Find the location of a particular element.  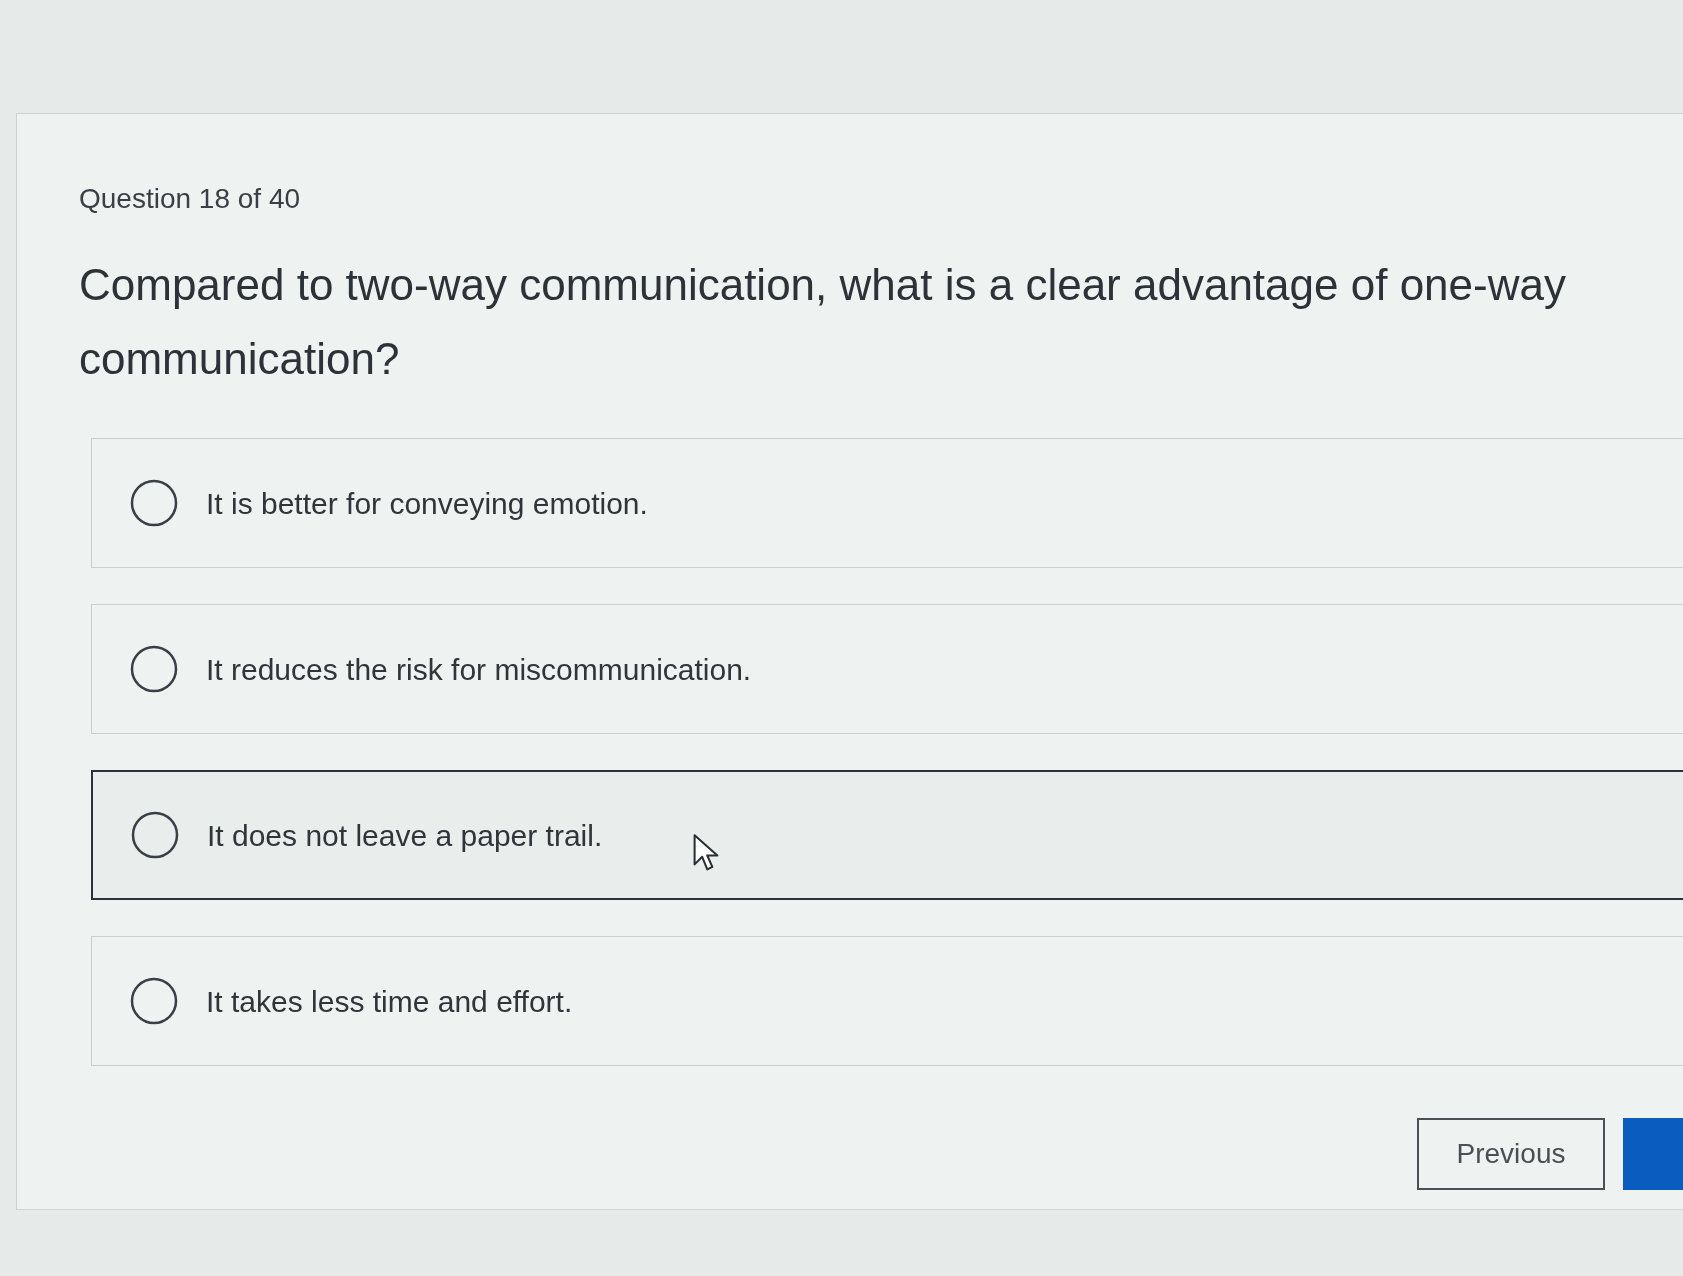

option-label: It does not leave a paper trail. is located at coordinates (405, 835).